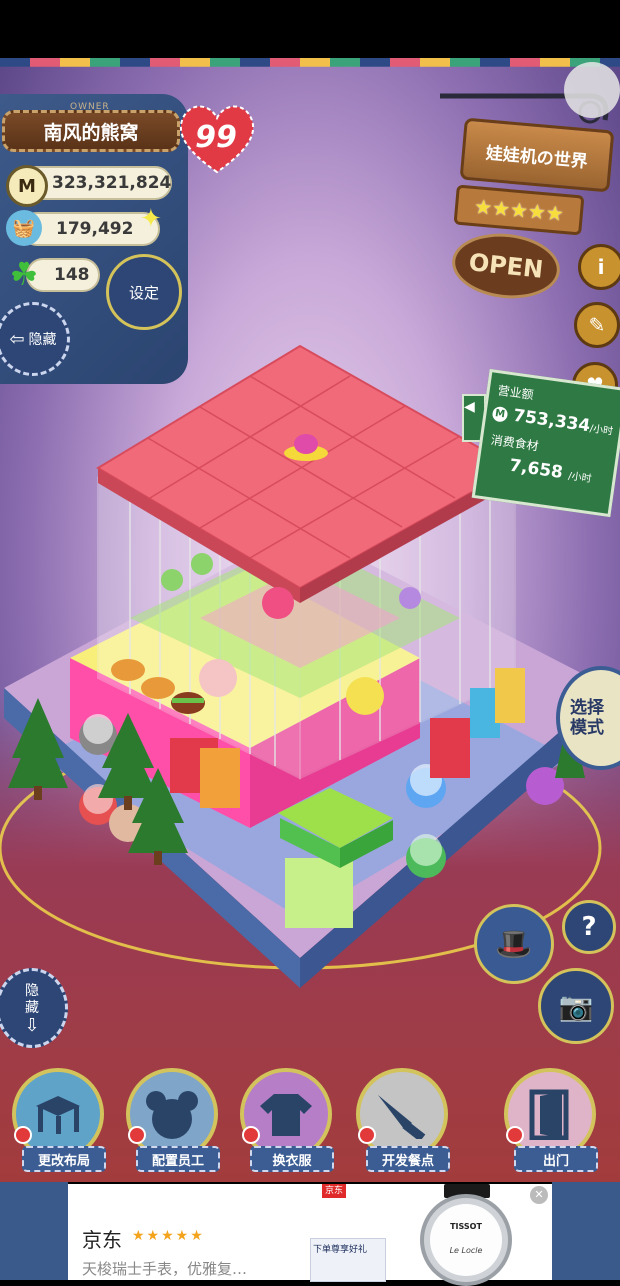 The height and width of the screenshot is (1286, 620). What do you see at coordinates (292, 1159) in the screenshot?
I see `change-clothes-label: 换衣服` at bounding box center [292, 1159].